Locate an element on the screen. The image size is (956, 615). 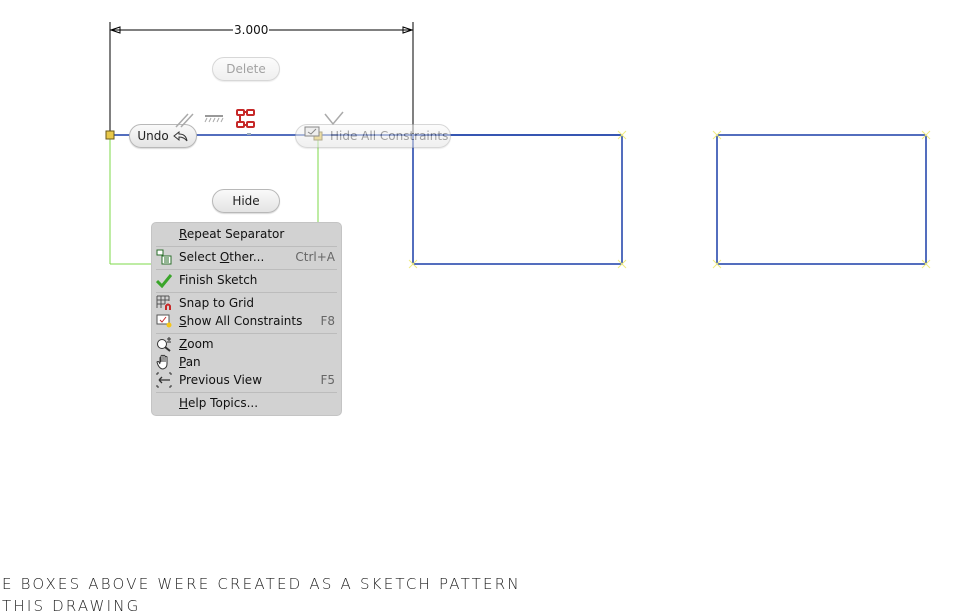
shortcut-label: F5 is located at coordinates (327, 380).